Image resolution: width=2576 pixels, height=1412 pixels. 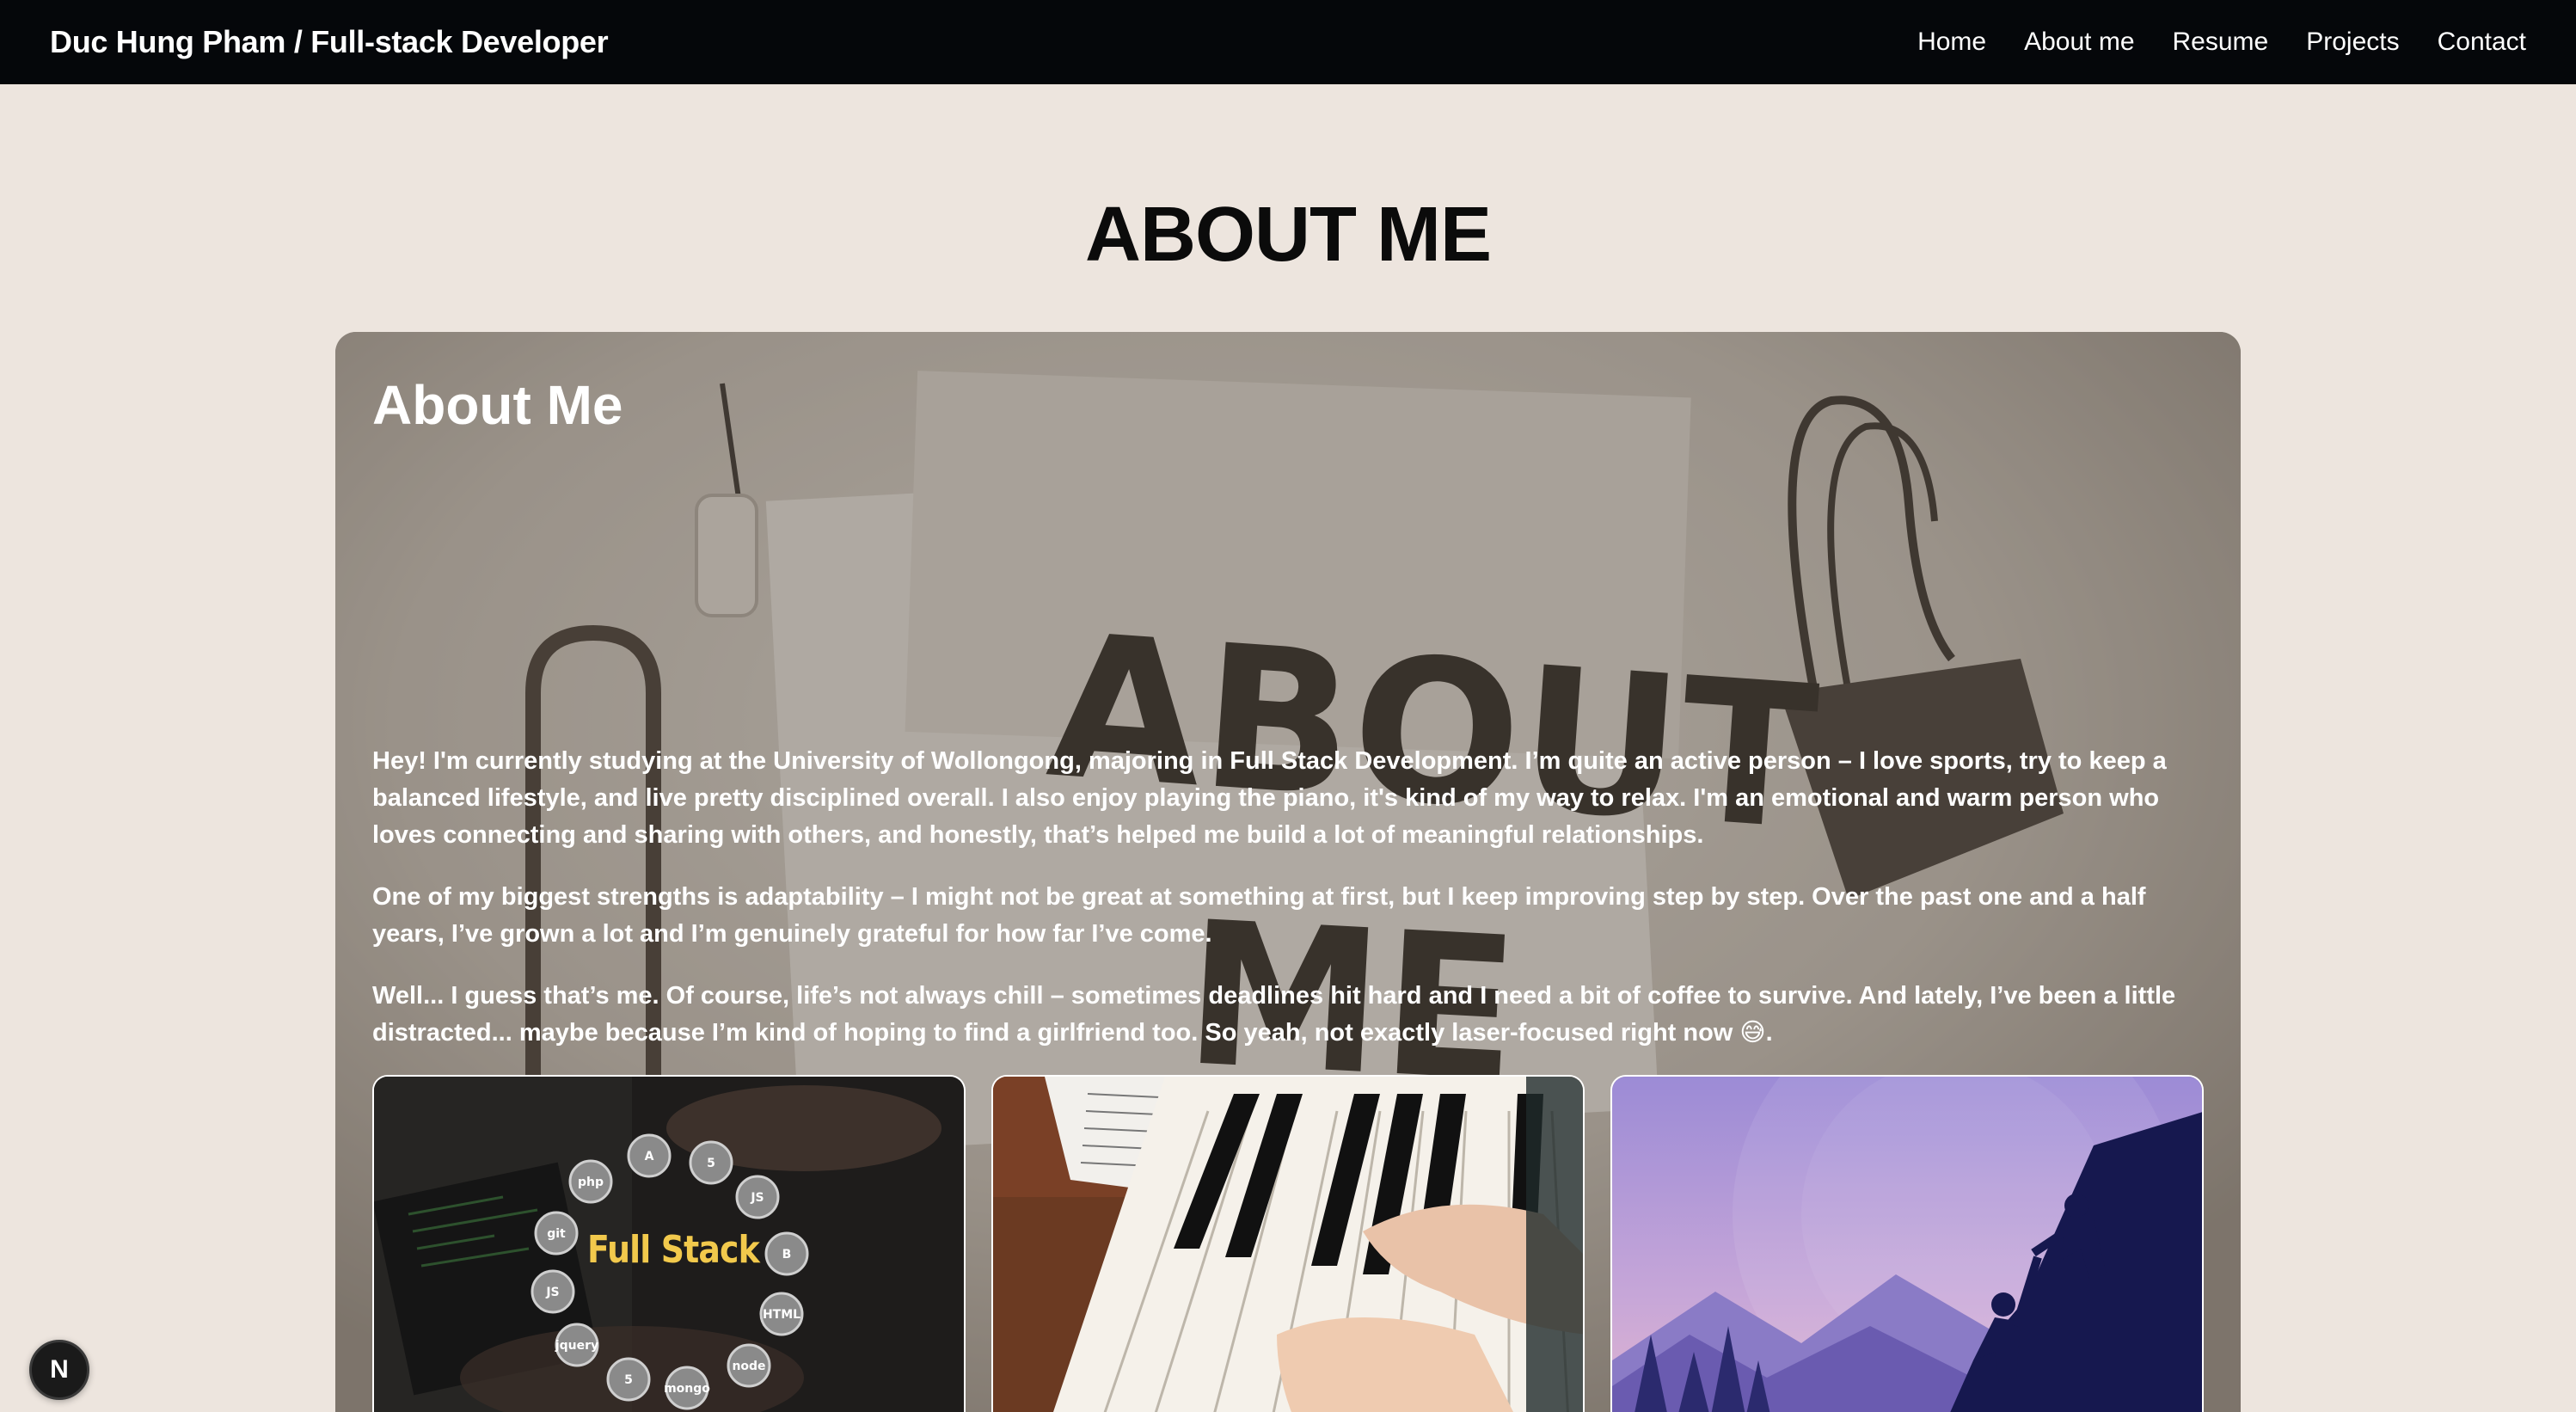 I want to click on icon-git: git, so click(x=557, y=1234).